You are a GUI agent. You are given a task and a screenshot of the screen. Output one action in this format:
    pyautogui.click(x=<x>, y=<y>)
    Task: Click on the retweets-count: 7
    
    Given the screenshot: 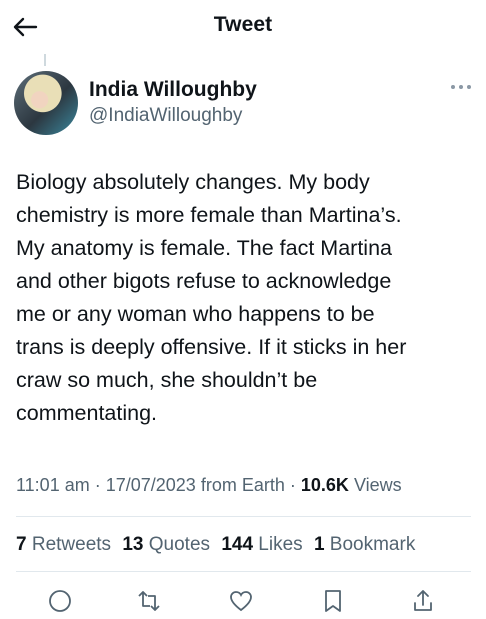 What is the action you would take?
    pyautogui.click(x=21, y=544)
    